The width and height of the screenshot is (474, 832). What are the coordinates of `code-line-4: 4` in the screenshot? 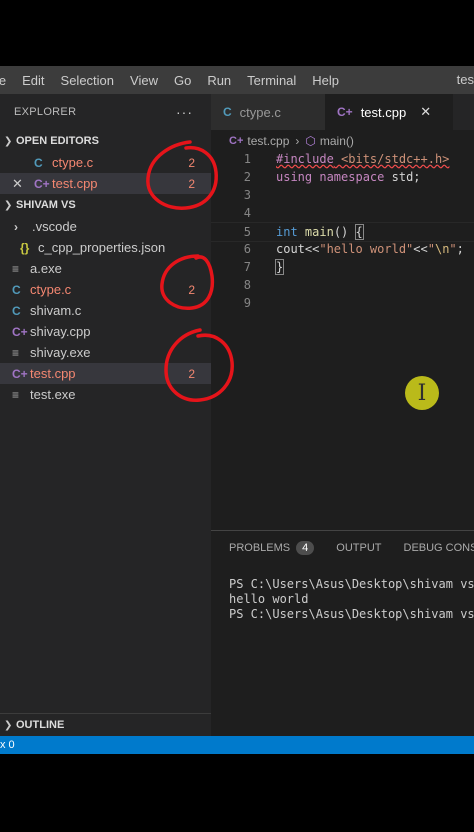 It's located at (231, 213).